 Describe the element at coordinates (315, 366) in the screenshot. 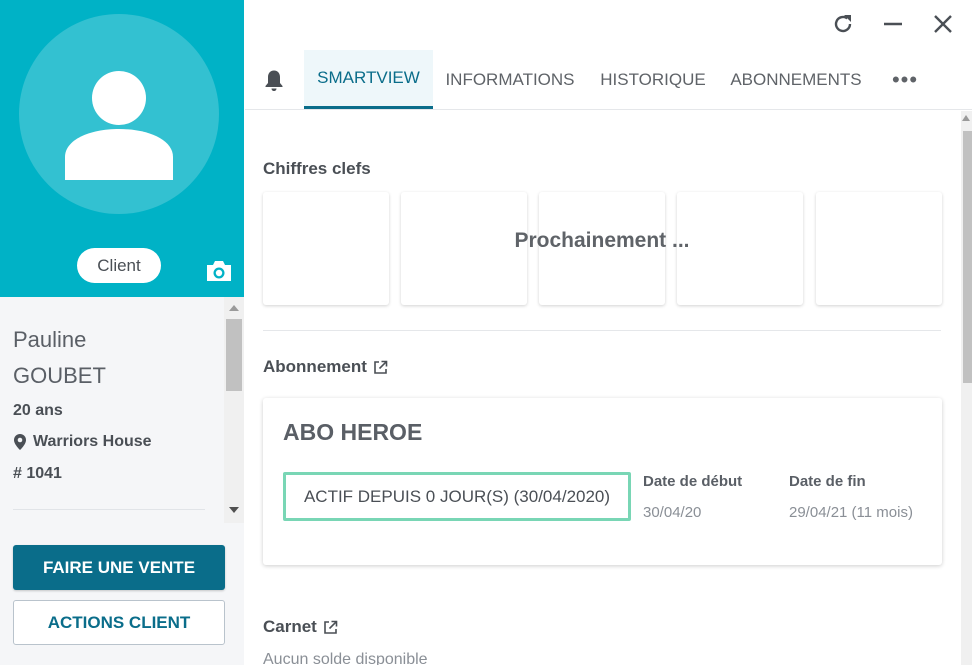

I see `subscription-title-label: Abonnement` at that location.